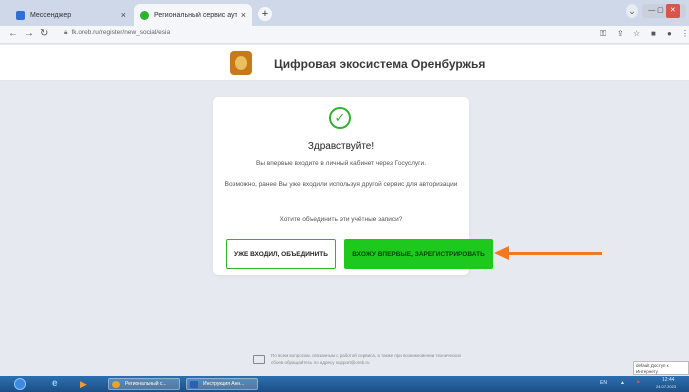  Describe the element at coordinates (116, 384) in the screenshot. I see `chrome-icon` at that location.